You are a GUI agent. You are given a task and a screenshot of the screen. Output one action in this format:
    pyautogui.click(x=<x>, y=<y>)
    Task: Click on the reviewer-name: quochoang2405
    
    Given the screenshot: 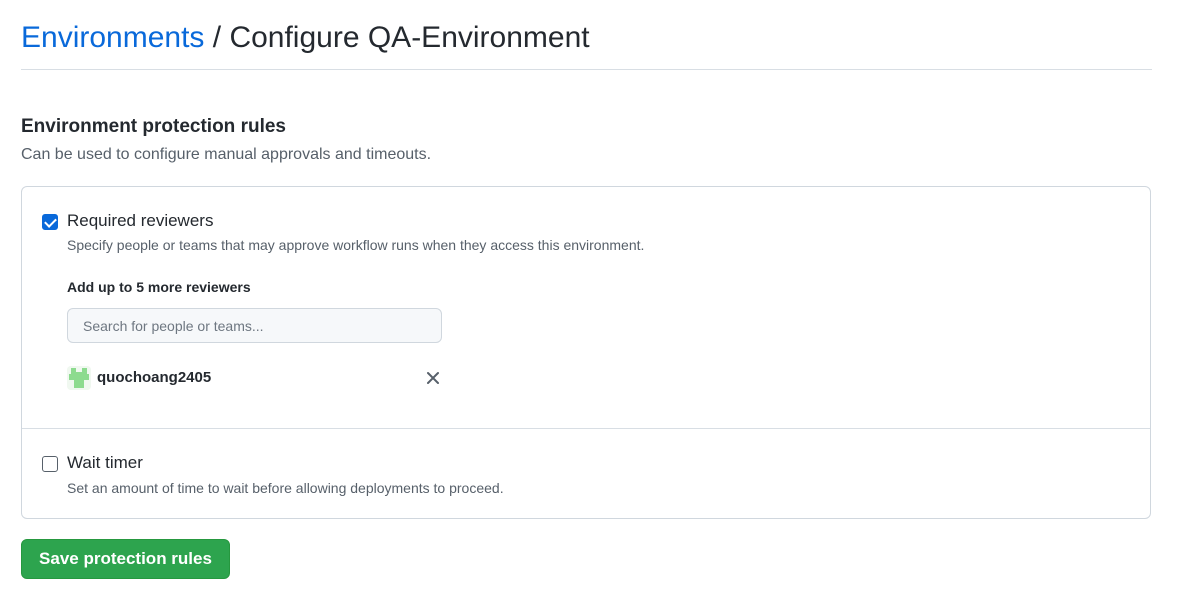 What is the action you would take?
    pyautogui.click(x=154, y=377)
    